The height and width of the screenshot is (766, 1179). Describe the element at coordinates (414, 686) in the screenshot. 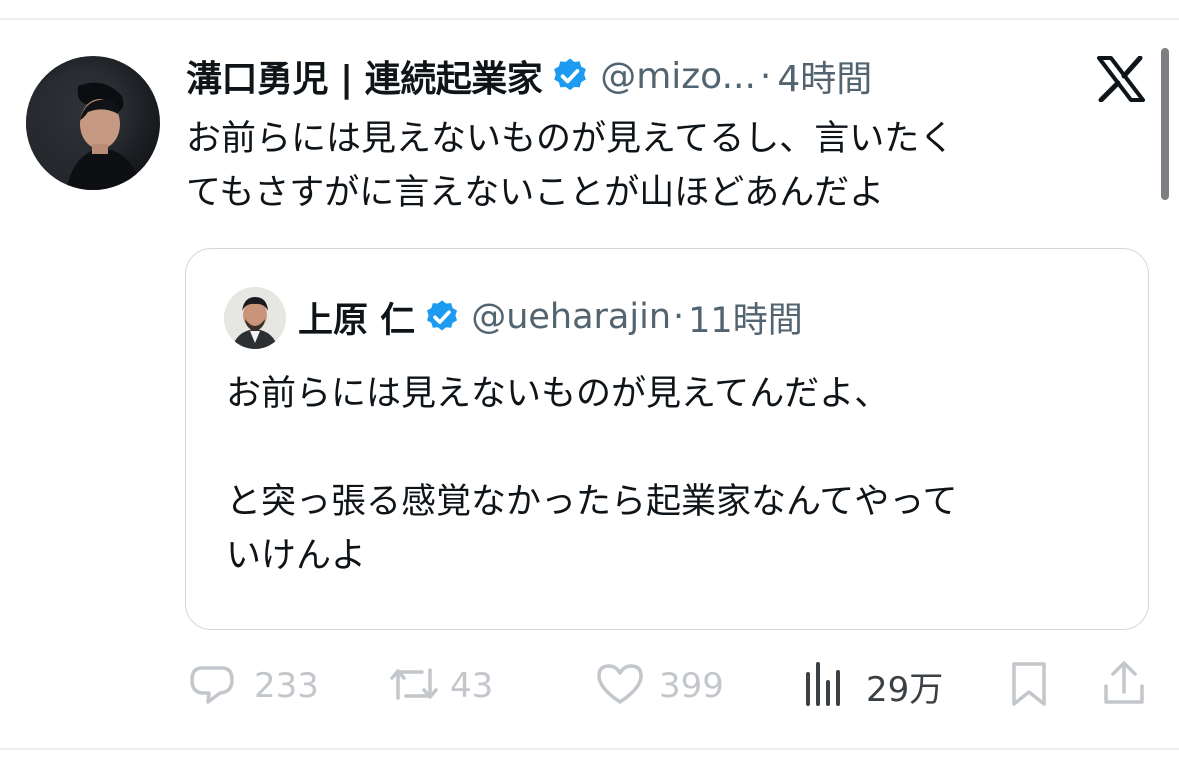

I see `repost-icon` at that location.